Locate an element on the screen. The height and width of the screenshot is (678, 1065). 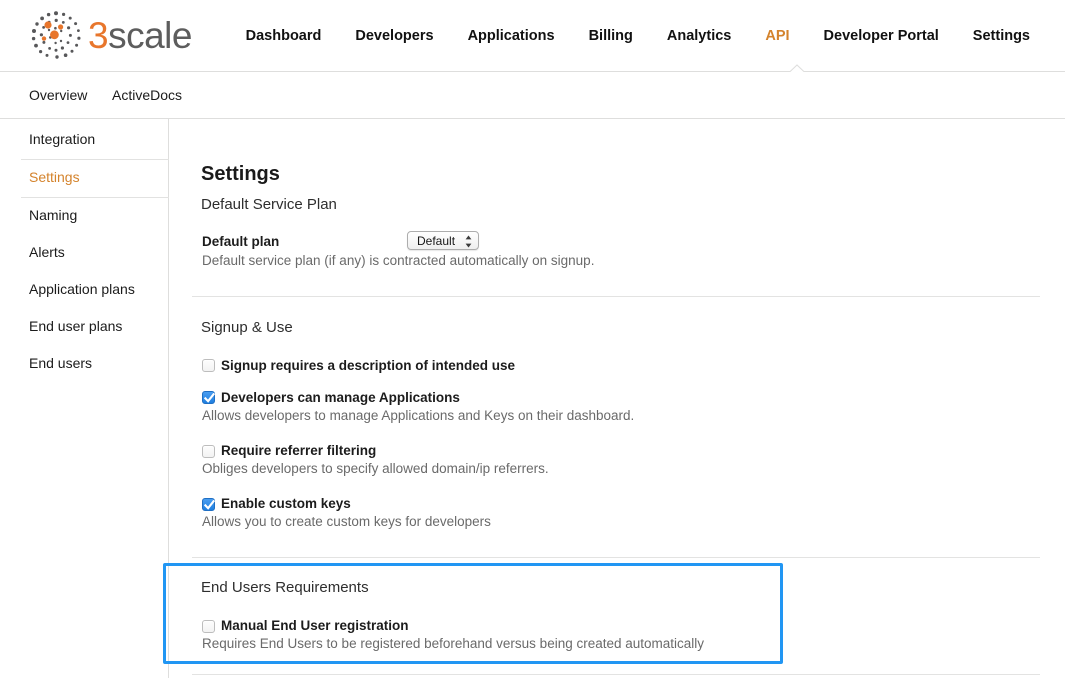
nav-item-analytics: Analytics is located at coordinates (699, 36).